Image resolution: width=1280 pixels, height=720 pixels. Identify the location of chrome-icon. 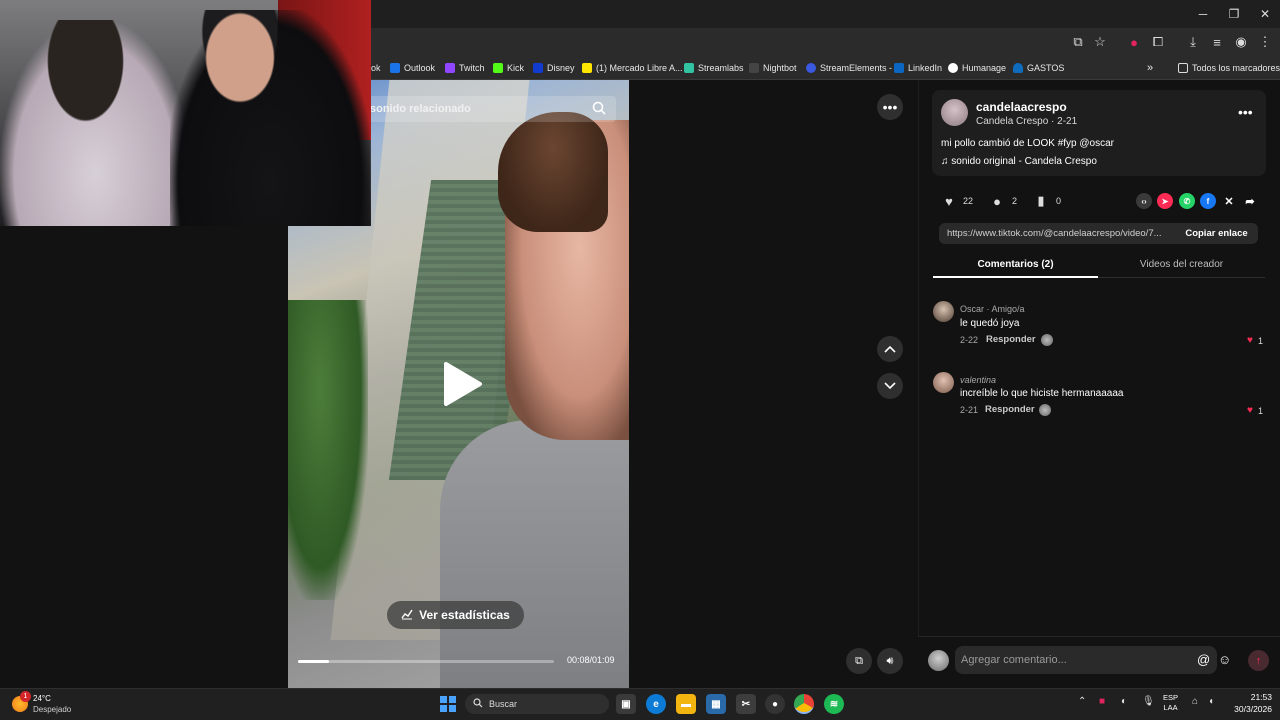
(804, 704).